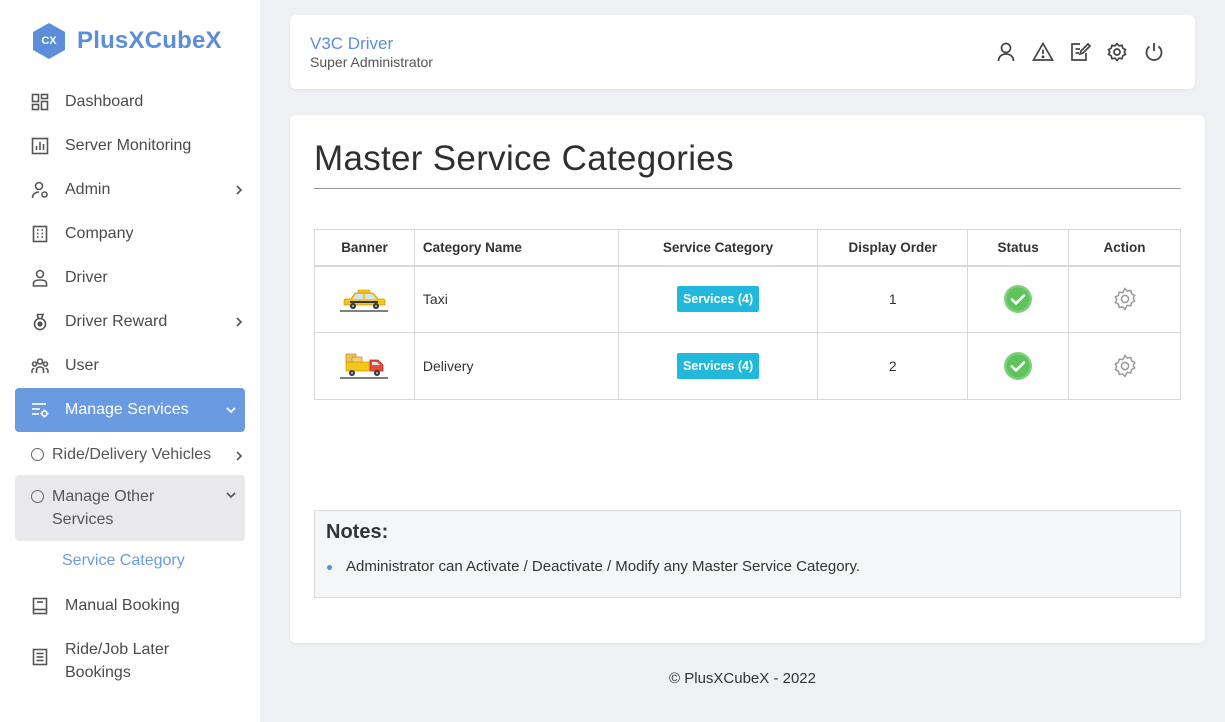 This screenshot has width=1225, height=722. Describe the element at coordinates (516, 366) in the screenshot. I see `category-name-cell: Delivery` at that location.